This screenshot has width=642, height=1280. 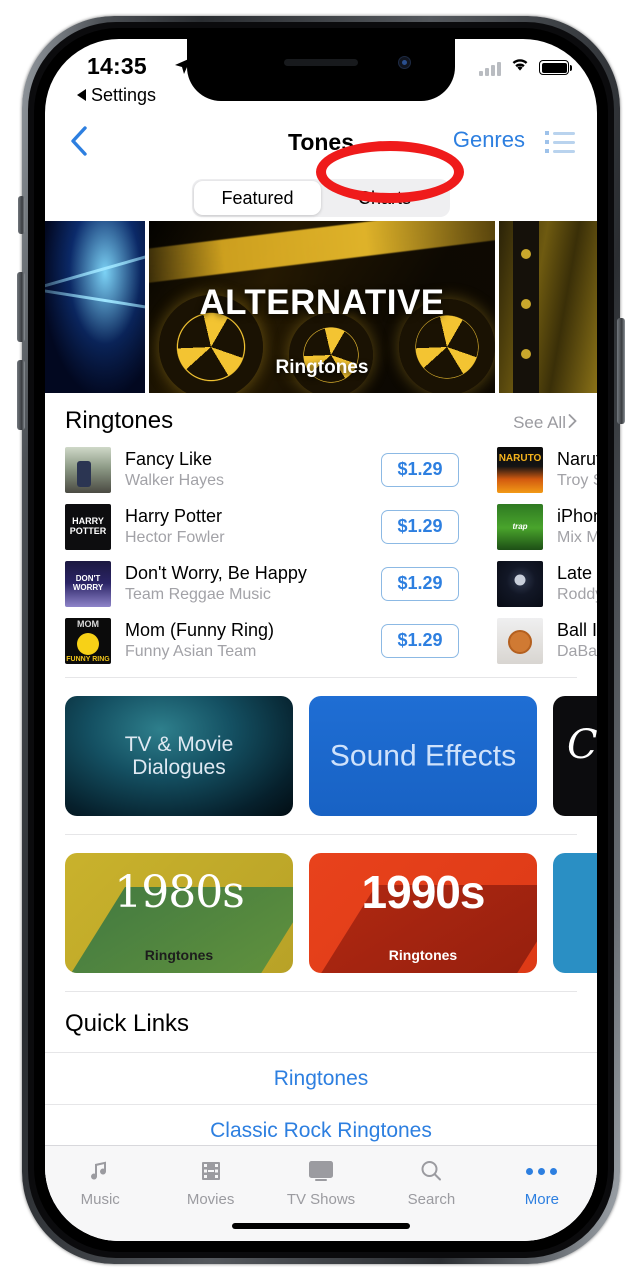 I want to click on tone-title: Naruto (Trap, so click(x=577, y=459).